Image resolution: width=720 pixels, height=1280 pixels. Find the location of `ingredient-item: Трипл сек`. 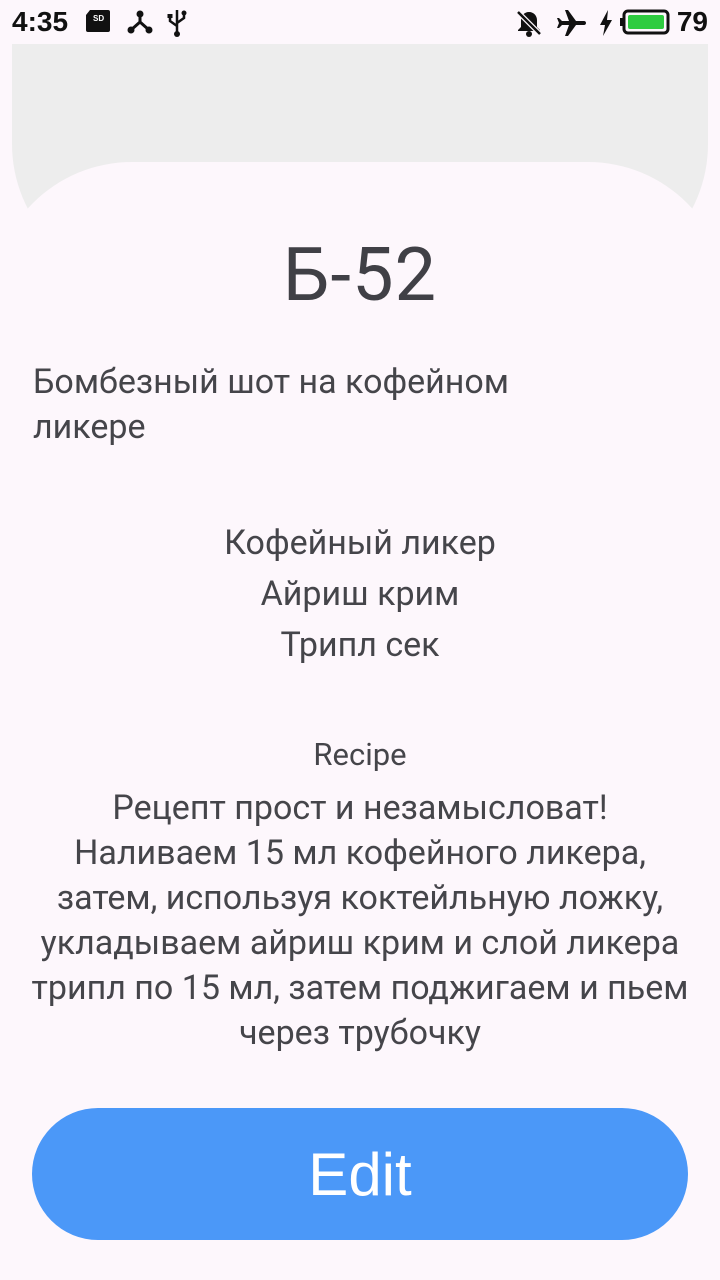

ingredient-item: Трипл сек is located at coordinates (360, 645).